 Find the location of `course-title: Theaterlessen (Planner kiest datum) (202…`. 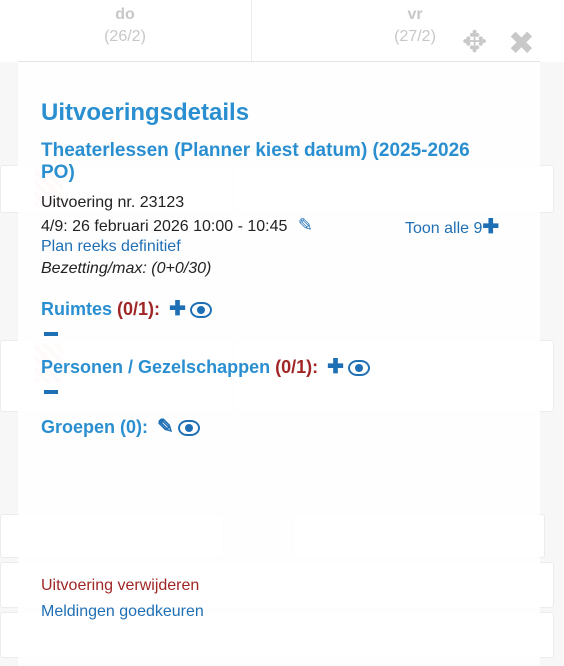

course-title: Theaterlessen (Planner kiest datum) (202… is located at coordinates (255, 161).